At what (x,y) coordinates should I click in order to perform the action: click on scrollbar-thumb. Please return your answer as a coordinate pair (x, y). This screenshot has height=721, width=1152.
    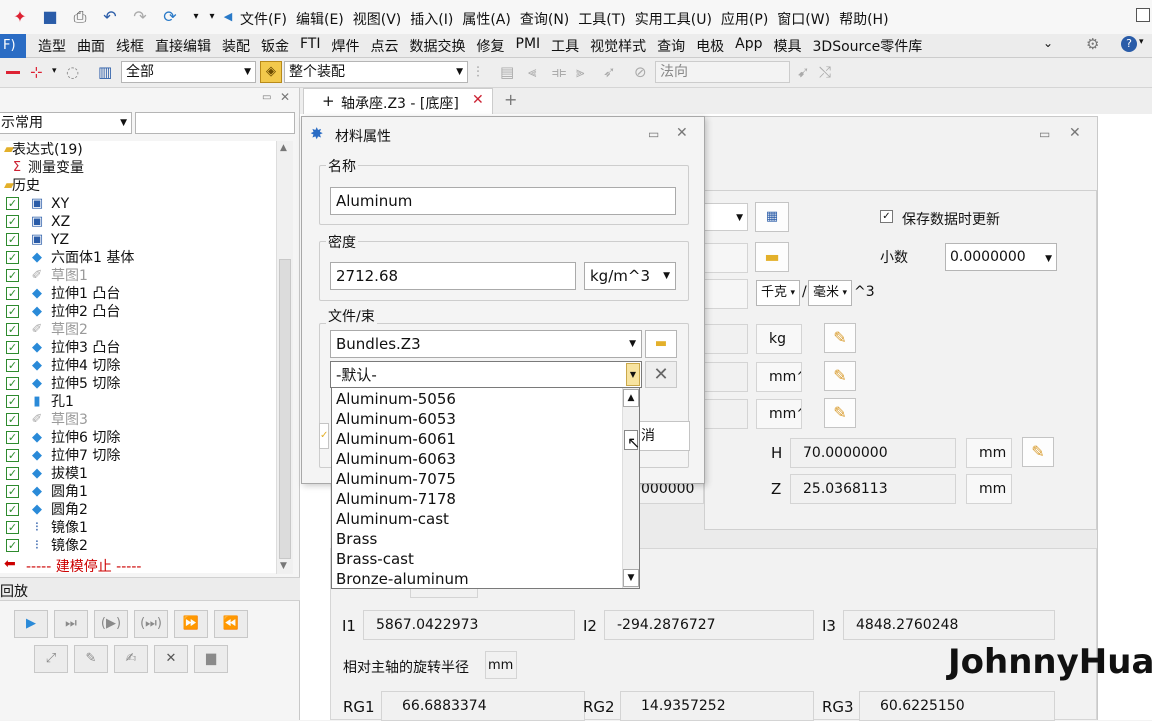
    Looking at the image, I should click on (285, 409).